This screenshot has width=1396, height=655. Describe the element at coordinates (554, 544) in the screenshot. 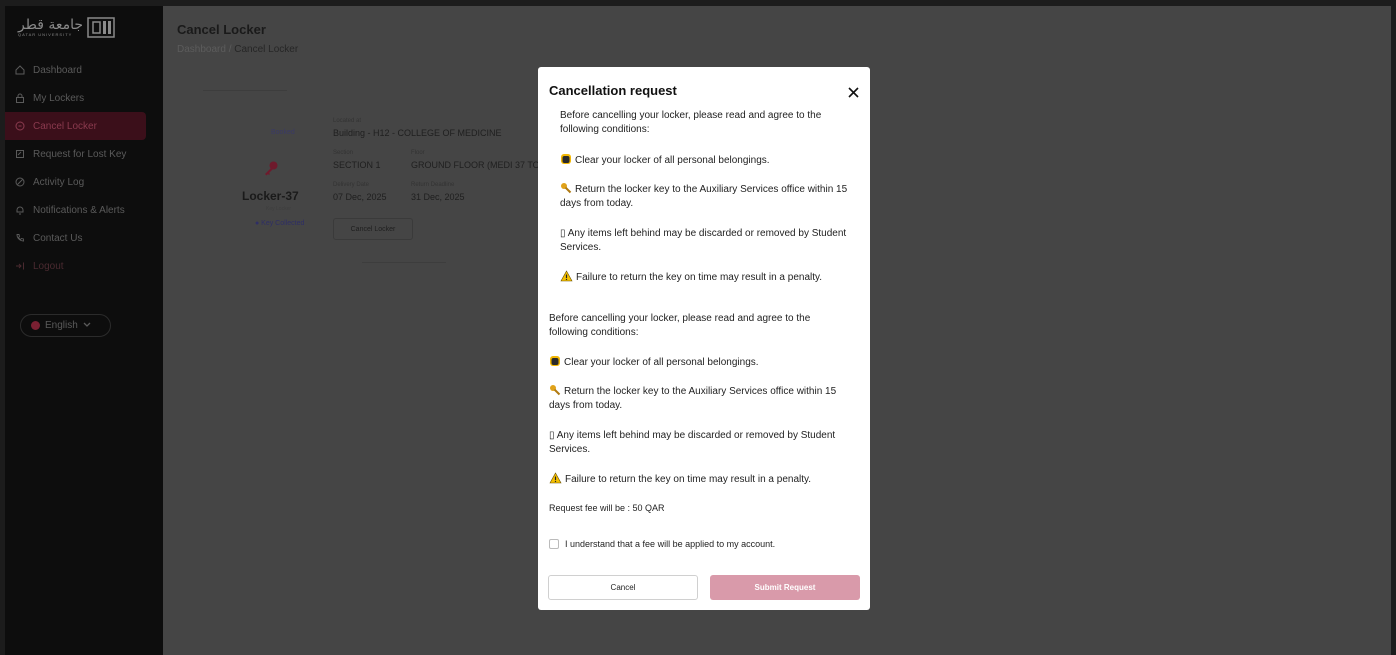

I see `acknowledge-checkbox` at that location.